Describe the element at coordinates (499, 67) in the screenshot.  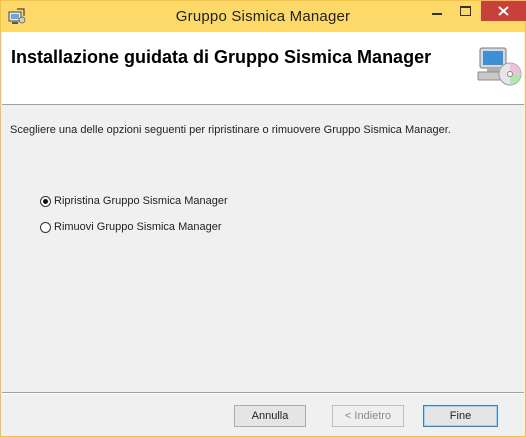
I see `computer-cd-icon` at that location.